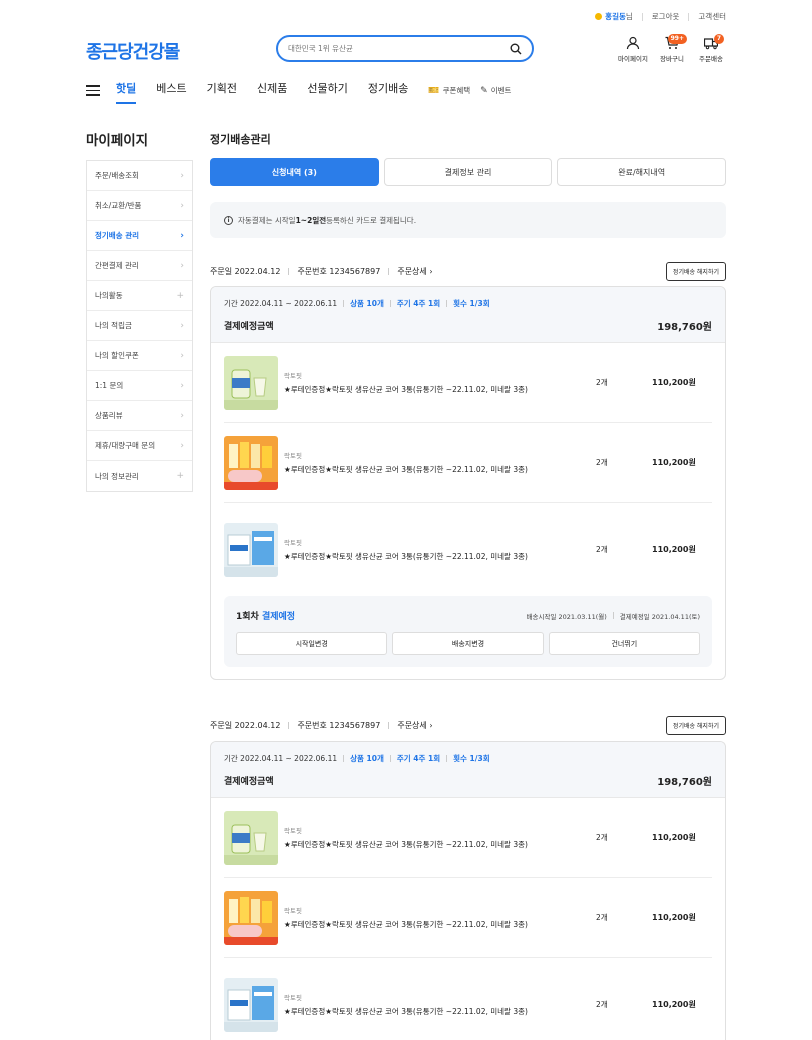  What do you see at coordinates (711, 59) in the screenshot?
I see `delivery-label: 주문배송` at bounding box center [711, 59].